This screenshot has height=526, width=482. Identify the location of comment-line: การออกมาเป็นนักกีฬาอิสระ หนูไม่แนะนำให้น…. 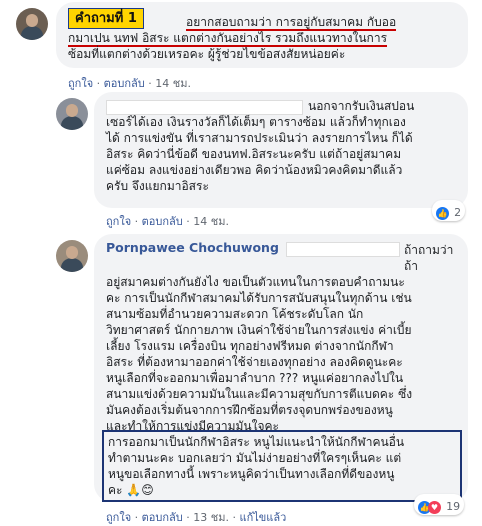
(256, 442).